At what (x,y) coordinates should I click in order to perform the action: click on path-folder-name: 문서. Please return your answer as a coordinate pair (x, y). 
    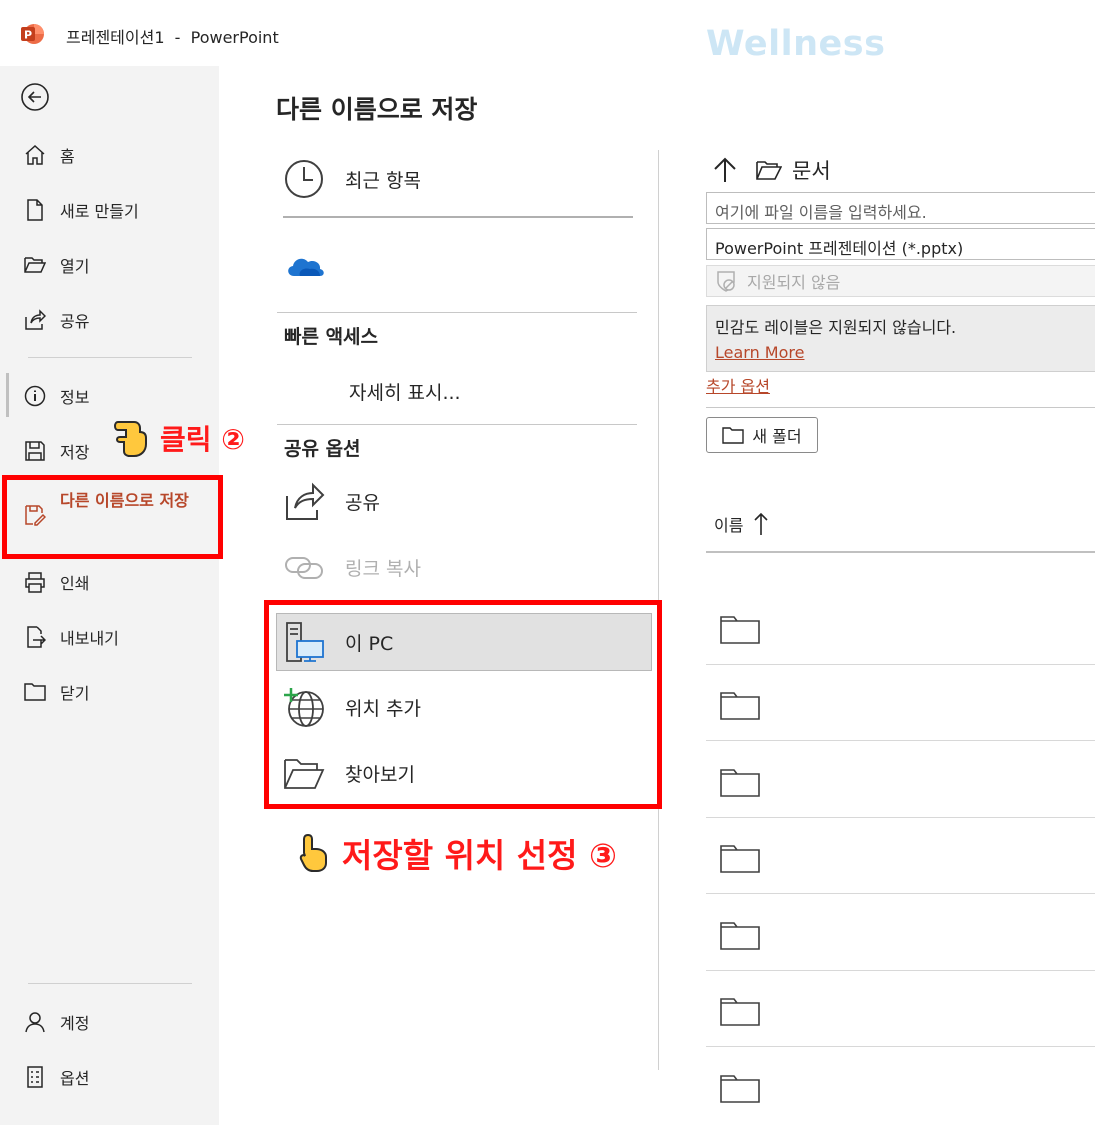
    Looking at the image, I should click on (811, 170).